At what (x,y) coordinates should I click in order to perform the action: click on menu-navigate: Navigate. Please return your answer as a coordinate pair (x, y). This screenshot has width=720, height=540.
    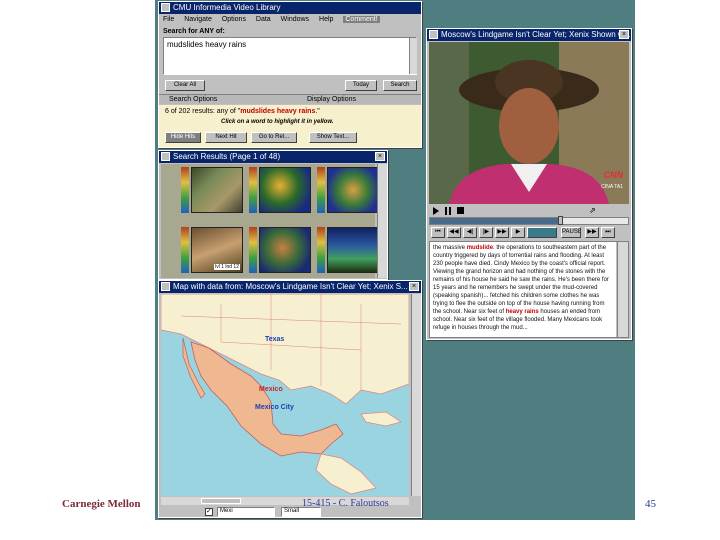
    Looking at the image, I should click on (198, 19).